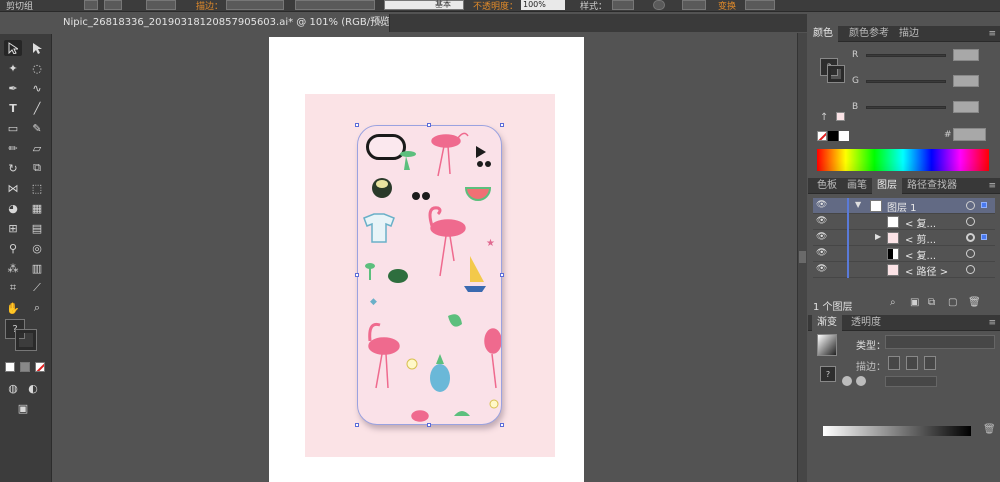  I want to click on color-spectrum, so click(903, 160).